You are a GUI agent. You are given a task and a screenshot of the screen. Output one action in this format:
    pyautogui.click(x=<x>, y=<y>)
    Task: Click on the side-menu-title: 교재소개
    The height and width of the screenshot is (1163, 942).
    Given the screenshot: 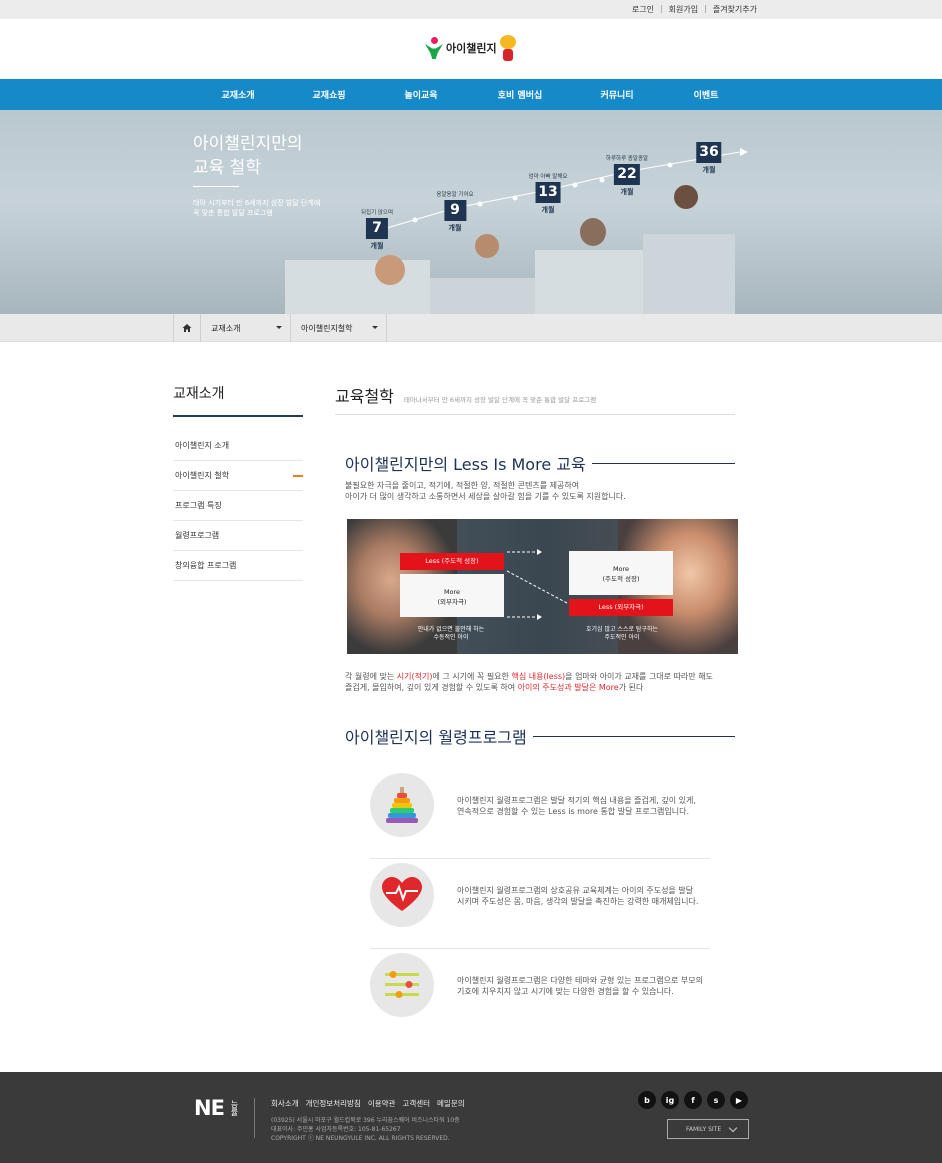 What is the action you would take?
    pyautogui.click(x=238, y=400)
    